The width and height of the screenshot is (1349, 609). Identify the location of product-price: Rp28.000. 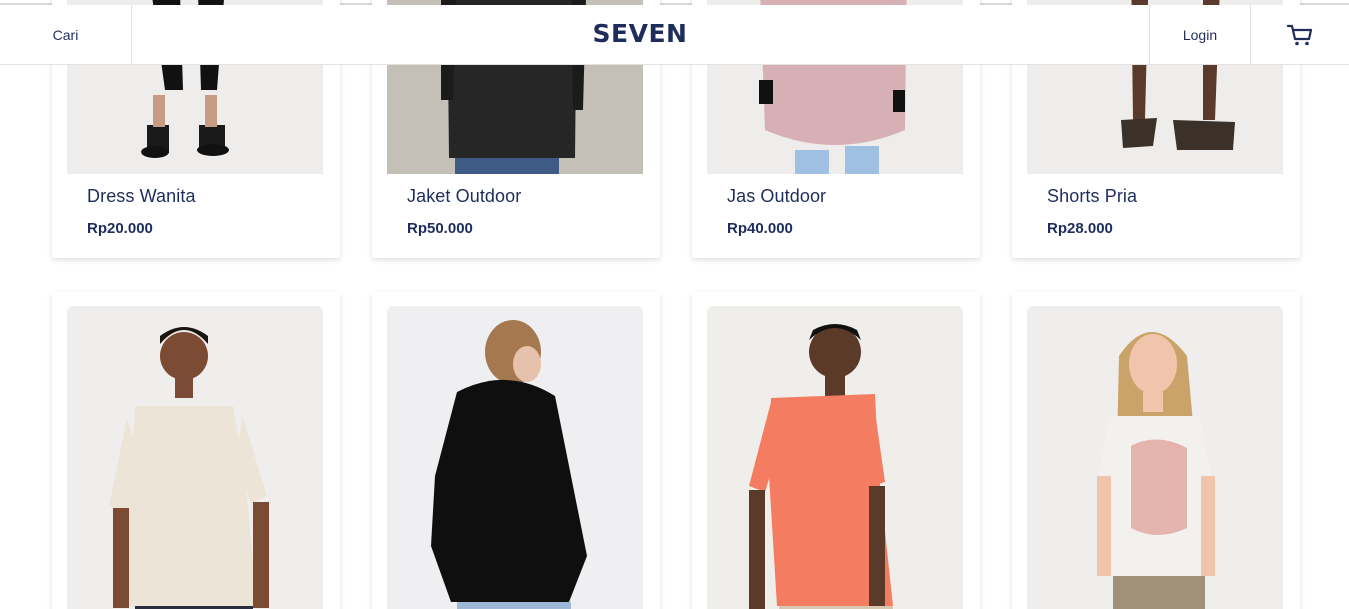
(1080, 228).